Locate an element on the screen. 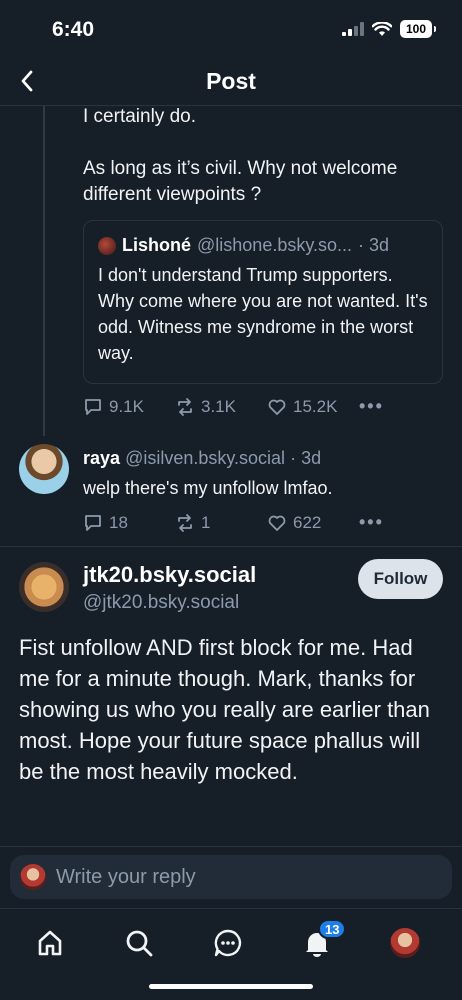 This screenshot has height=1000, width=462. page-title: Post is located at coordinates (231, 81).